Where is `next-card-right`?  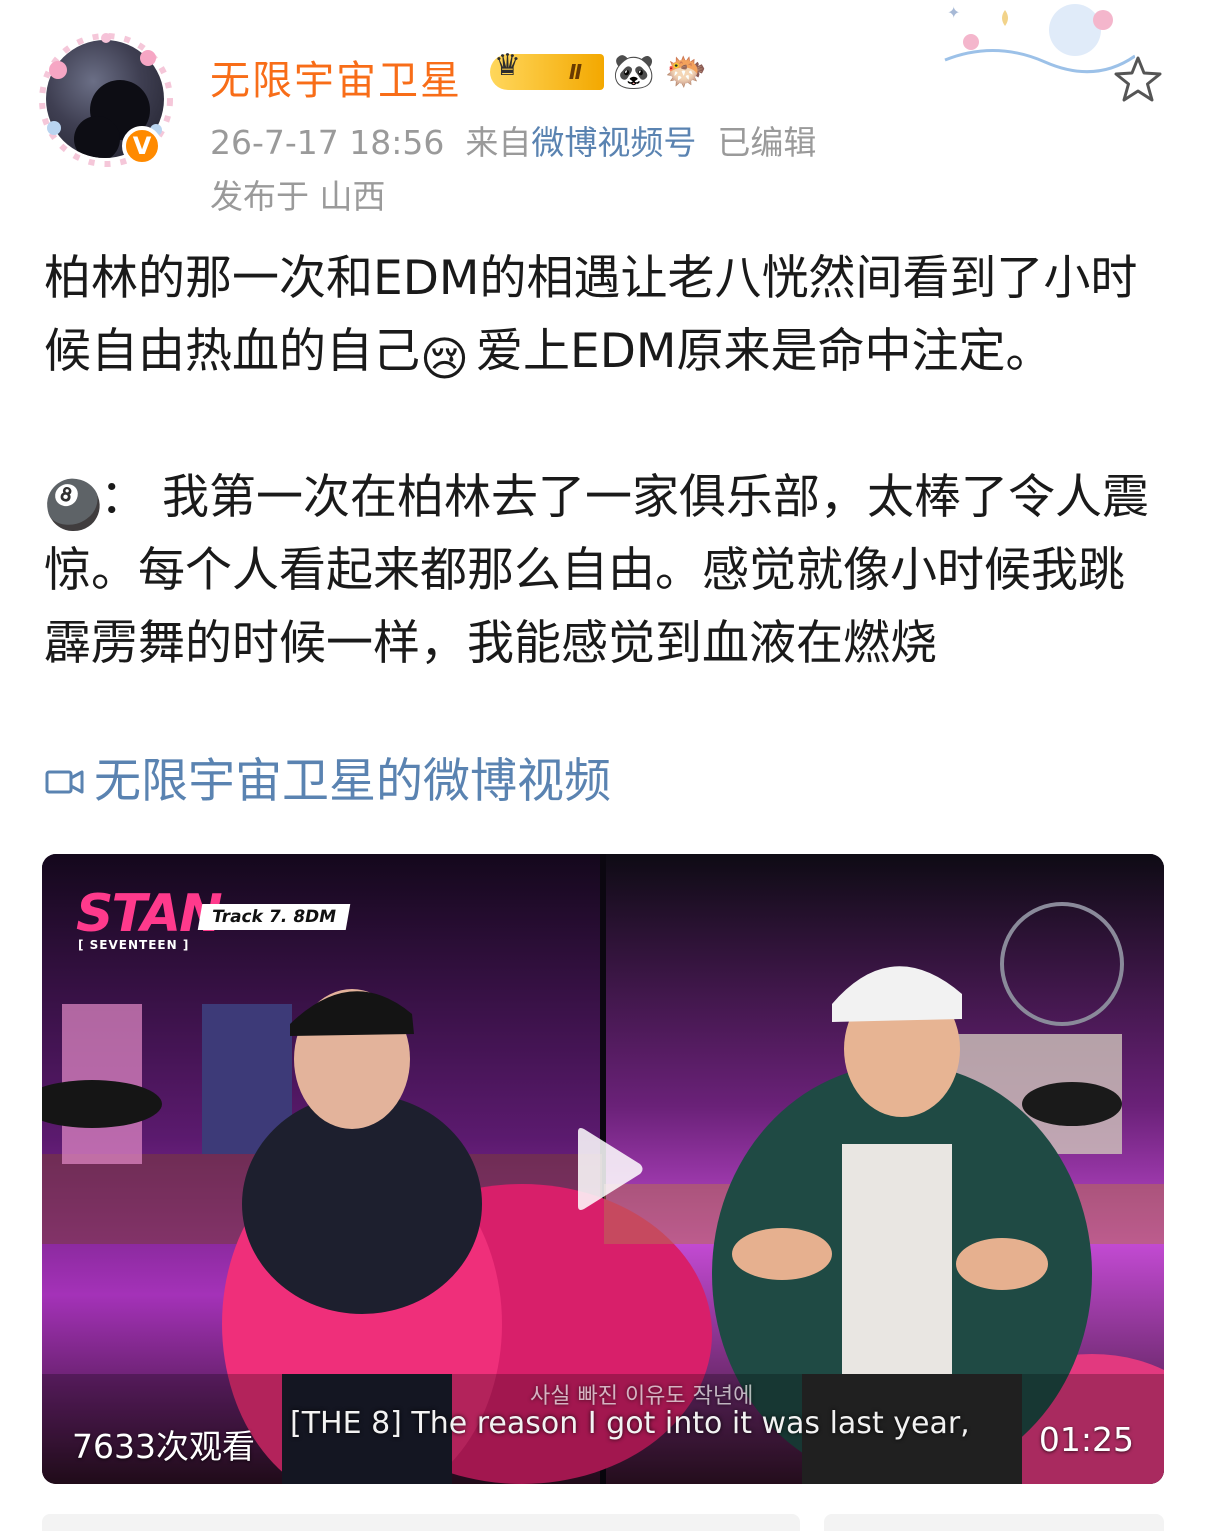 next-card-right is located at coordinates (994, 1522).